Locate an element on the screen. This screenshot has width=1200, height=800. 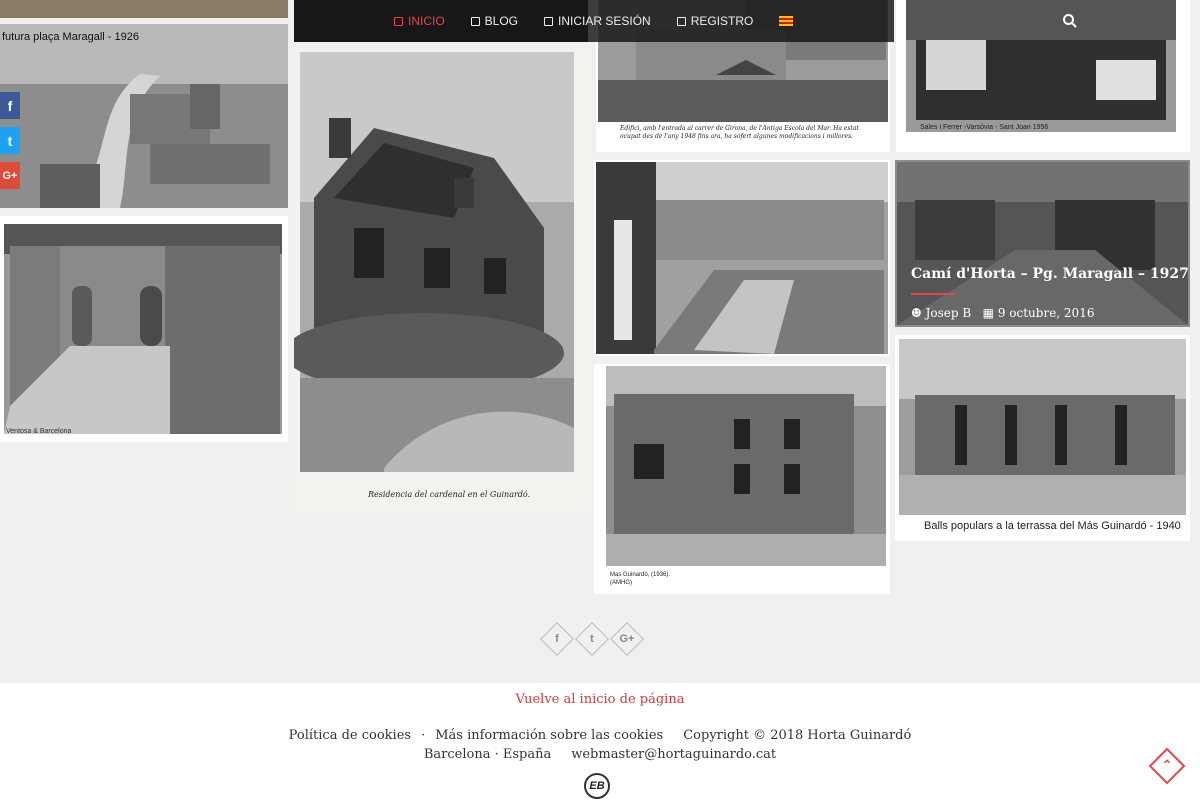
catalan-flag-icon is located at coordinates (786, 21).